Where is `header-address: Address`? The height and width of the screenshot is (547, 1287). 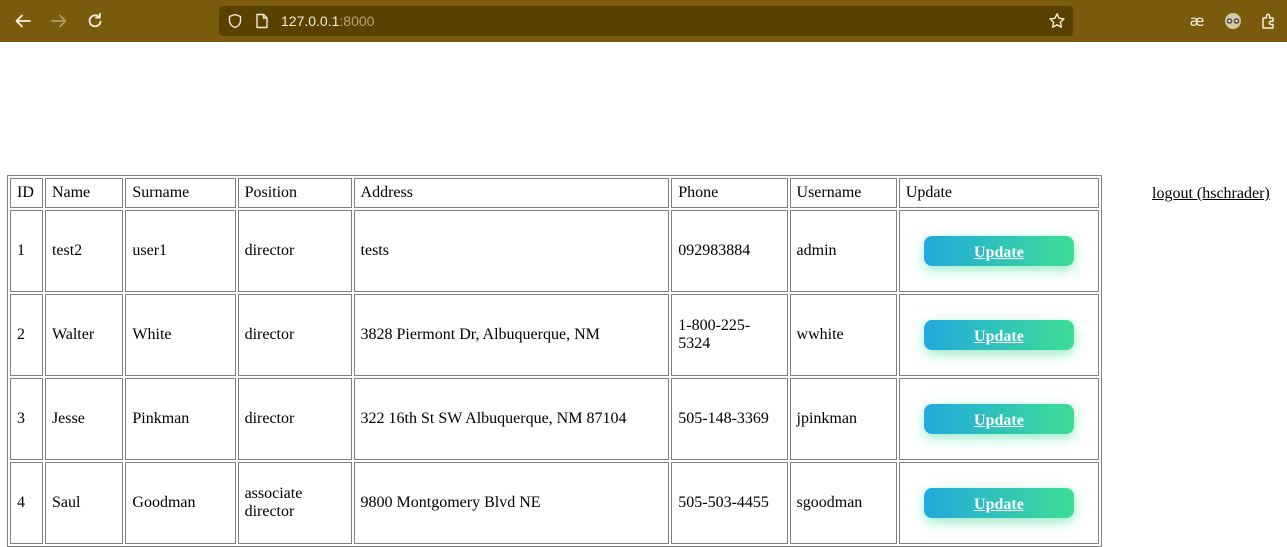 header-address: Address is located at coordinates (511, 193).